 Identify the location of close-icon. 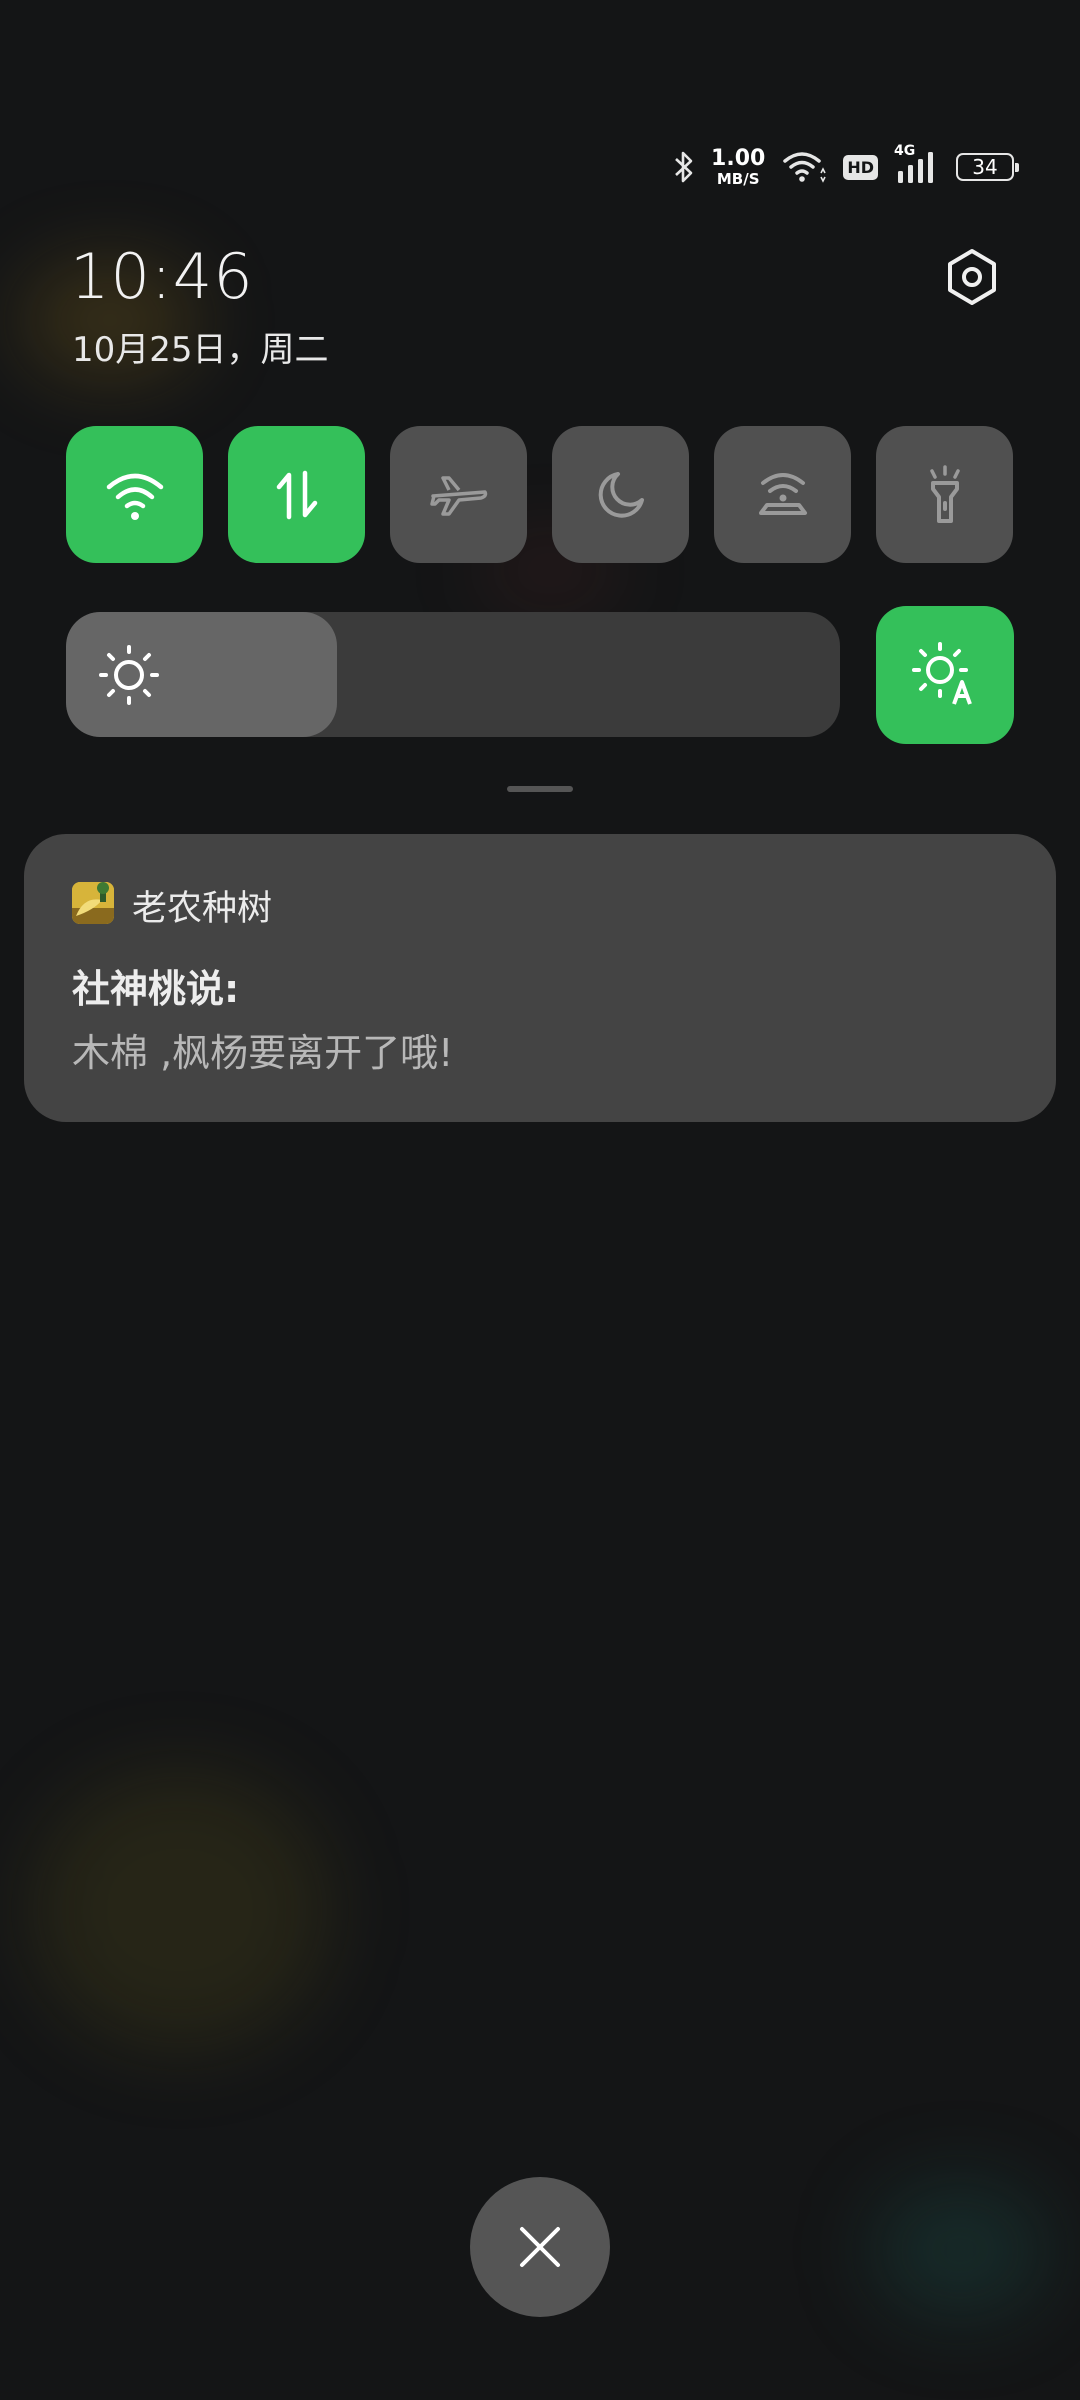
(540, 2247).